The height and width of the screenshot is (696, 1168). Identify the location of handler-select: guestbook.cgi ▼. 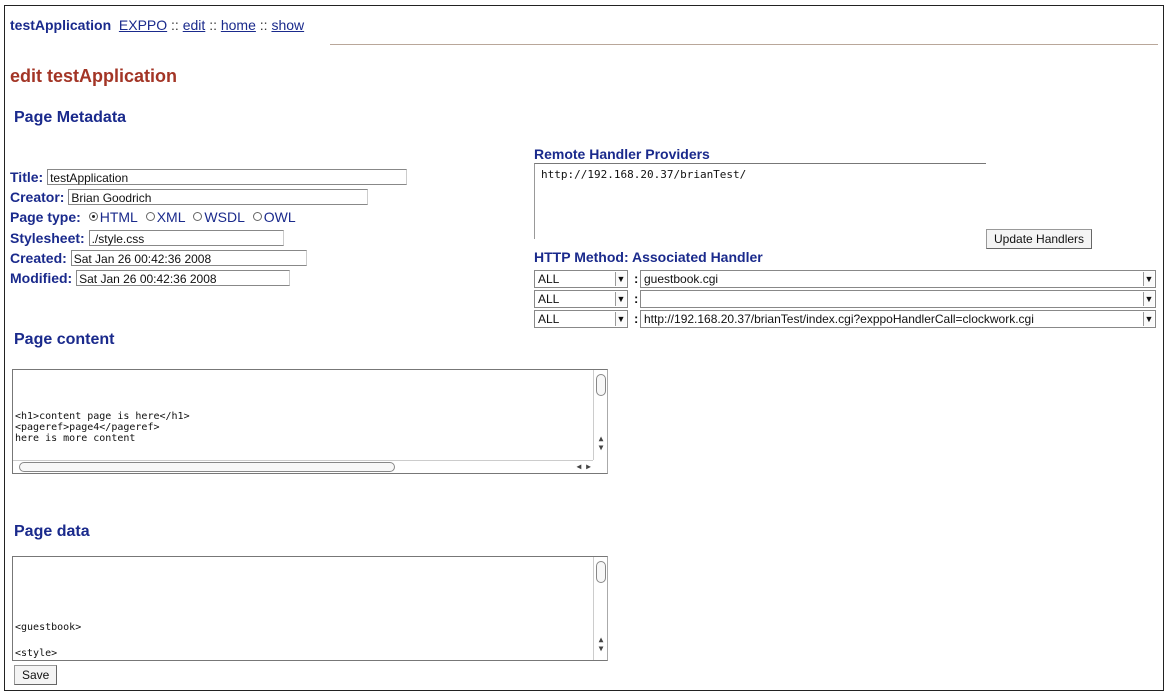
(898, 279).